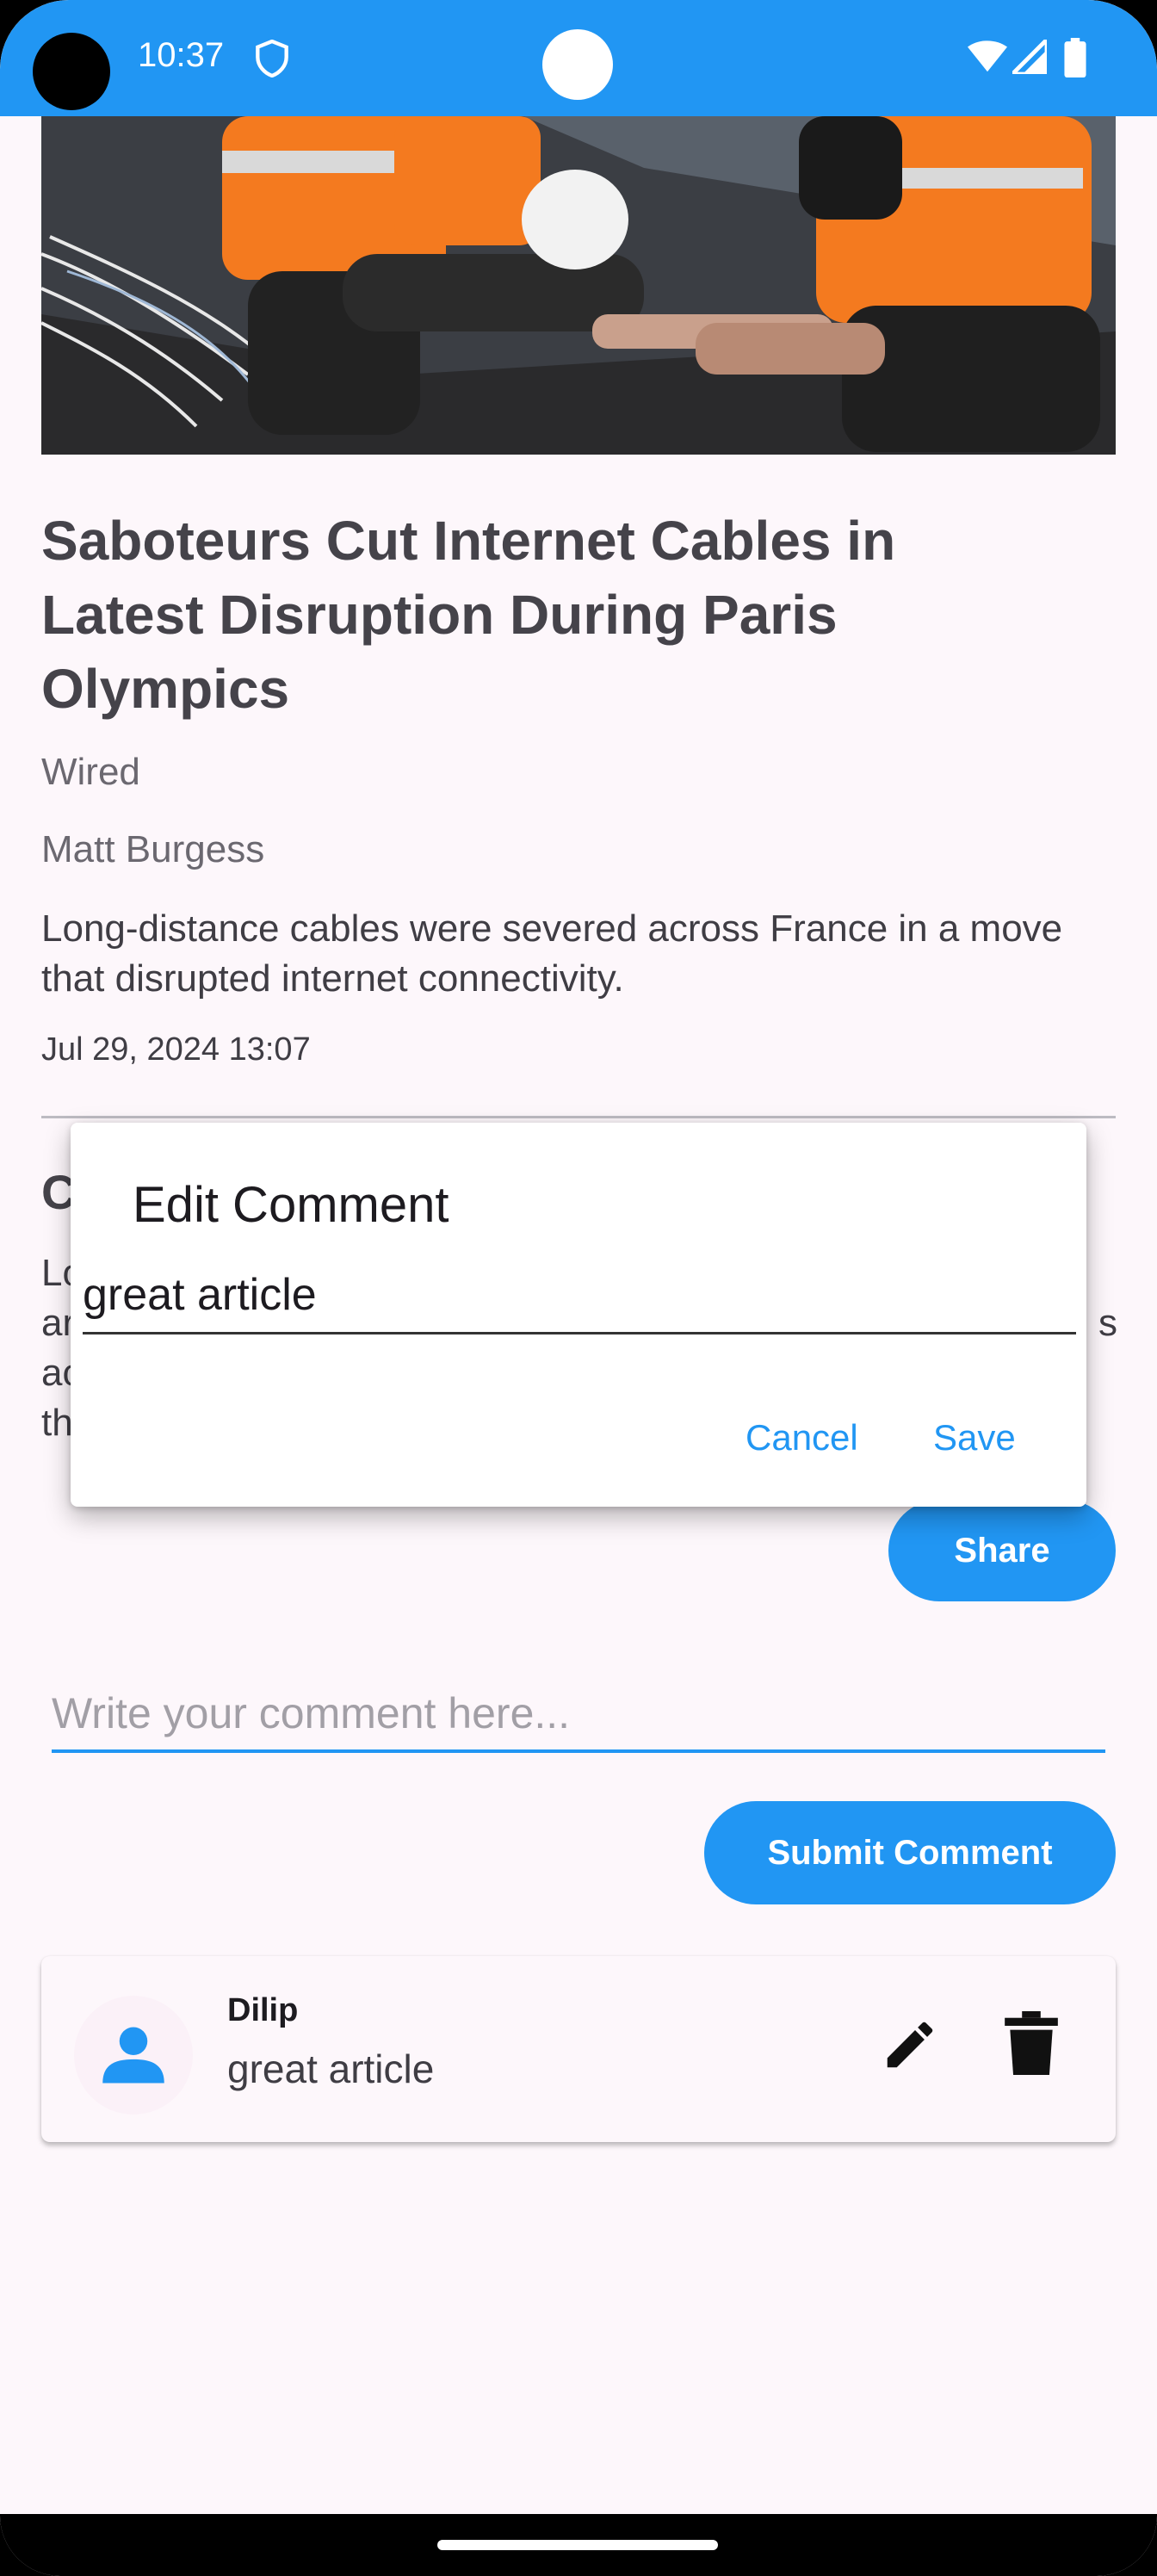 The width and height of the screenshot is (1157, 2576). Describe the element at coordinates (272, 59) in the screenshot. I see `shield-icon` at that location.